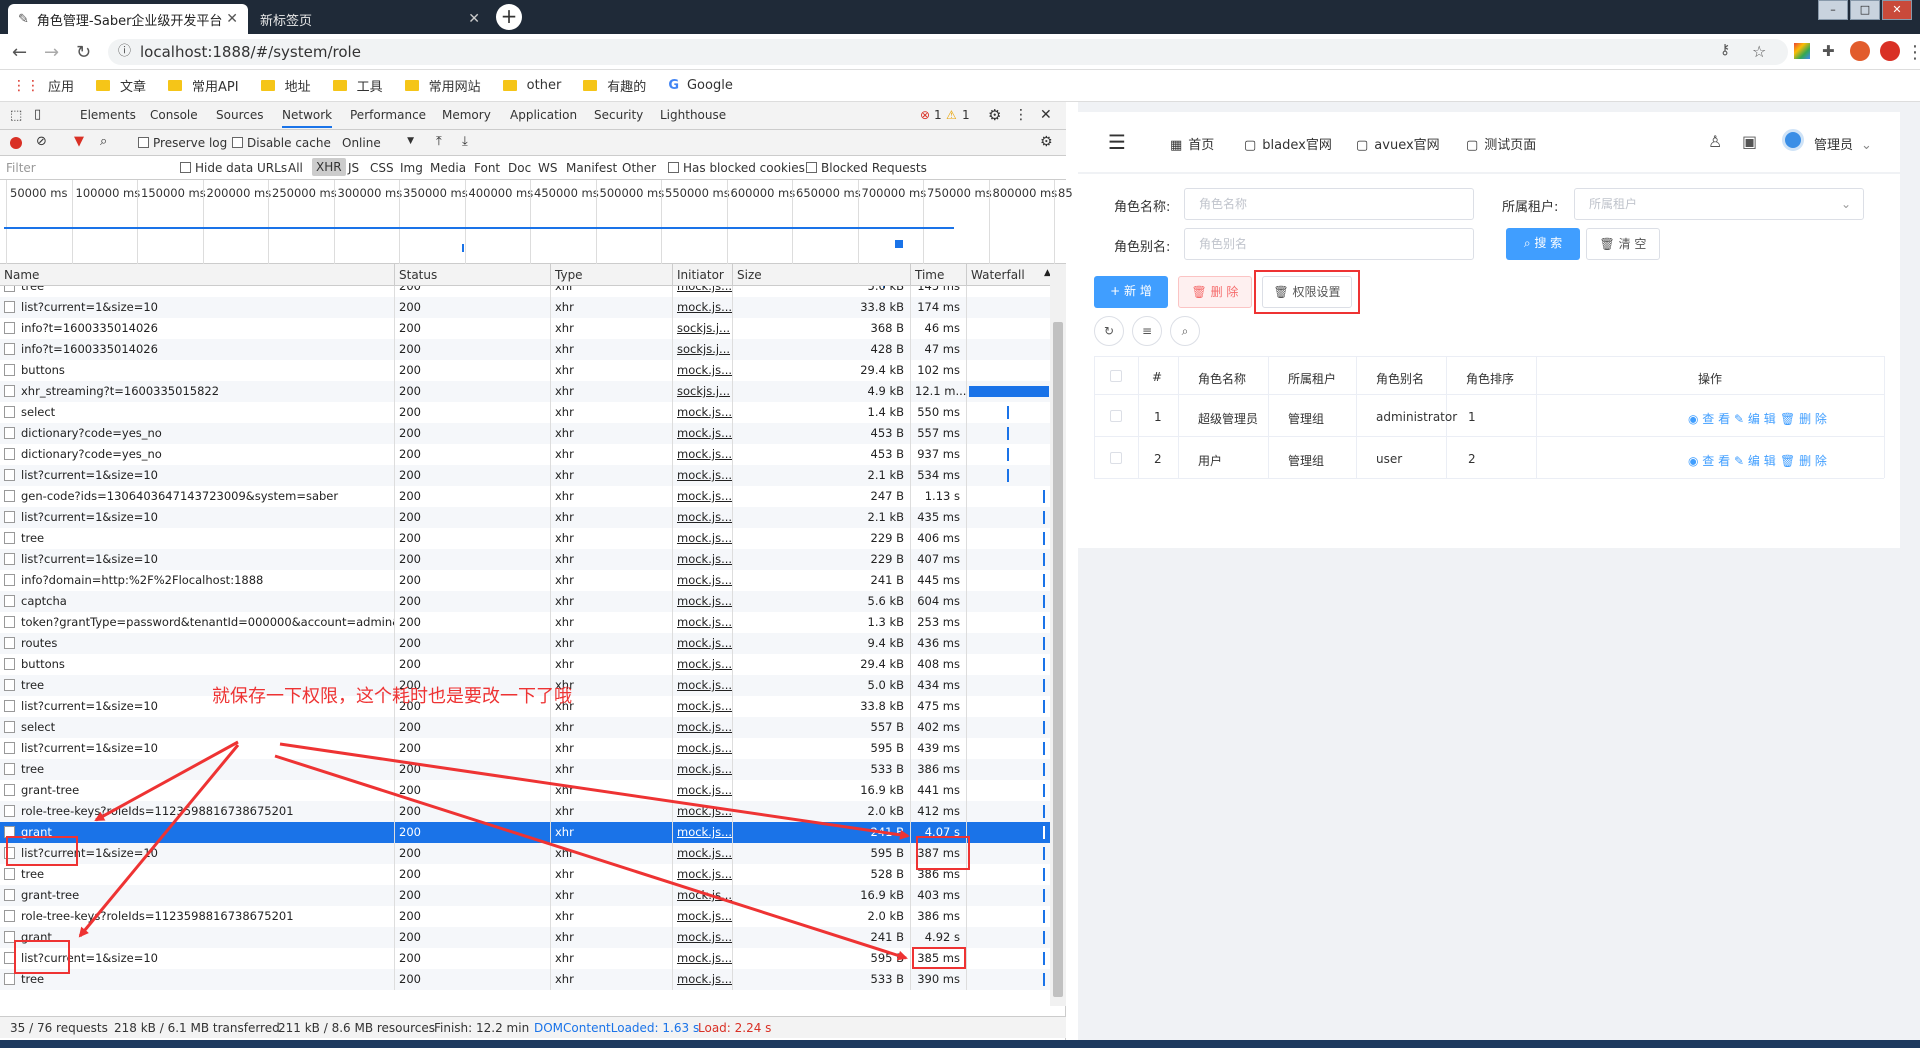 The image size is (1920, 1048). I want to click on nav-home: ▦ 首页, so click(1192, 143).